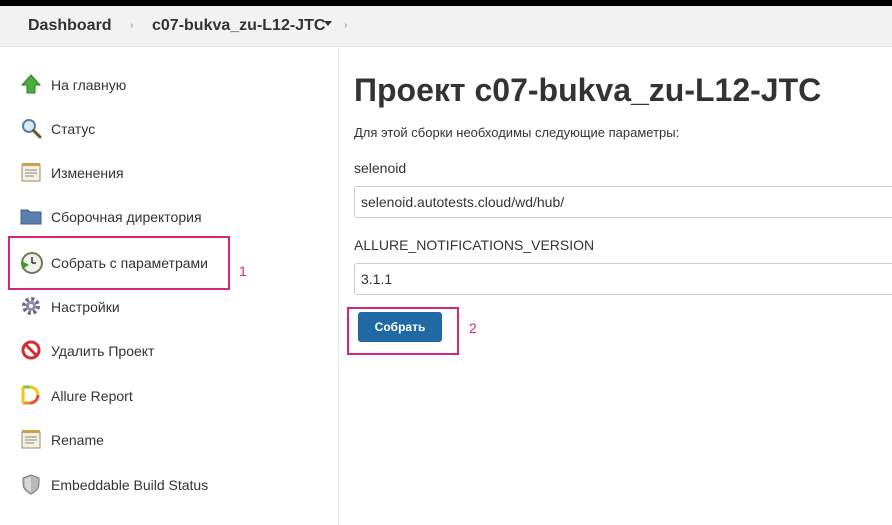 The image size is (892, 525). Describe the element at coordinates (243, 271) in the screenshot. I see `annotation-number-1: 1` at that location.